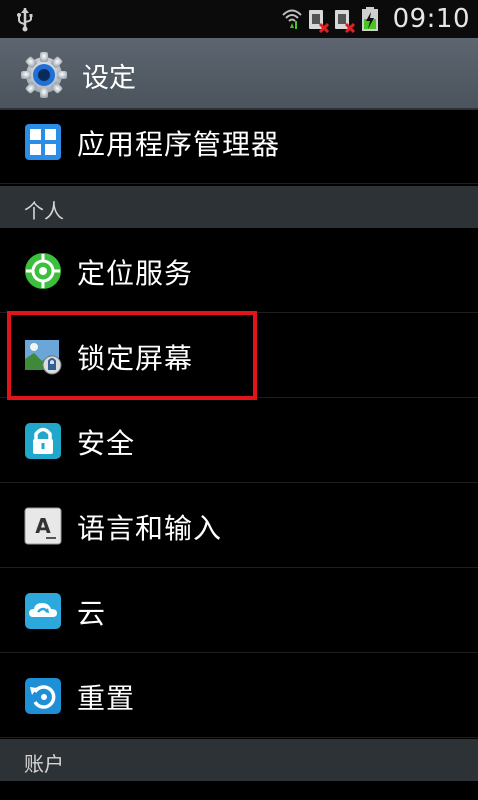  What do you see at coordinates (44, 764) in the screenshot?
I see `section-header-label: 账户` at bounding box center [44, 764].